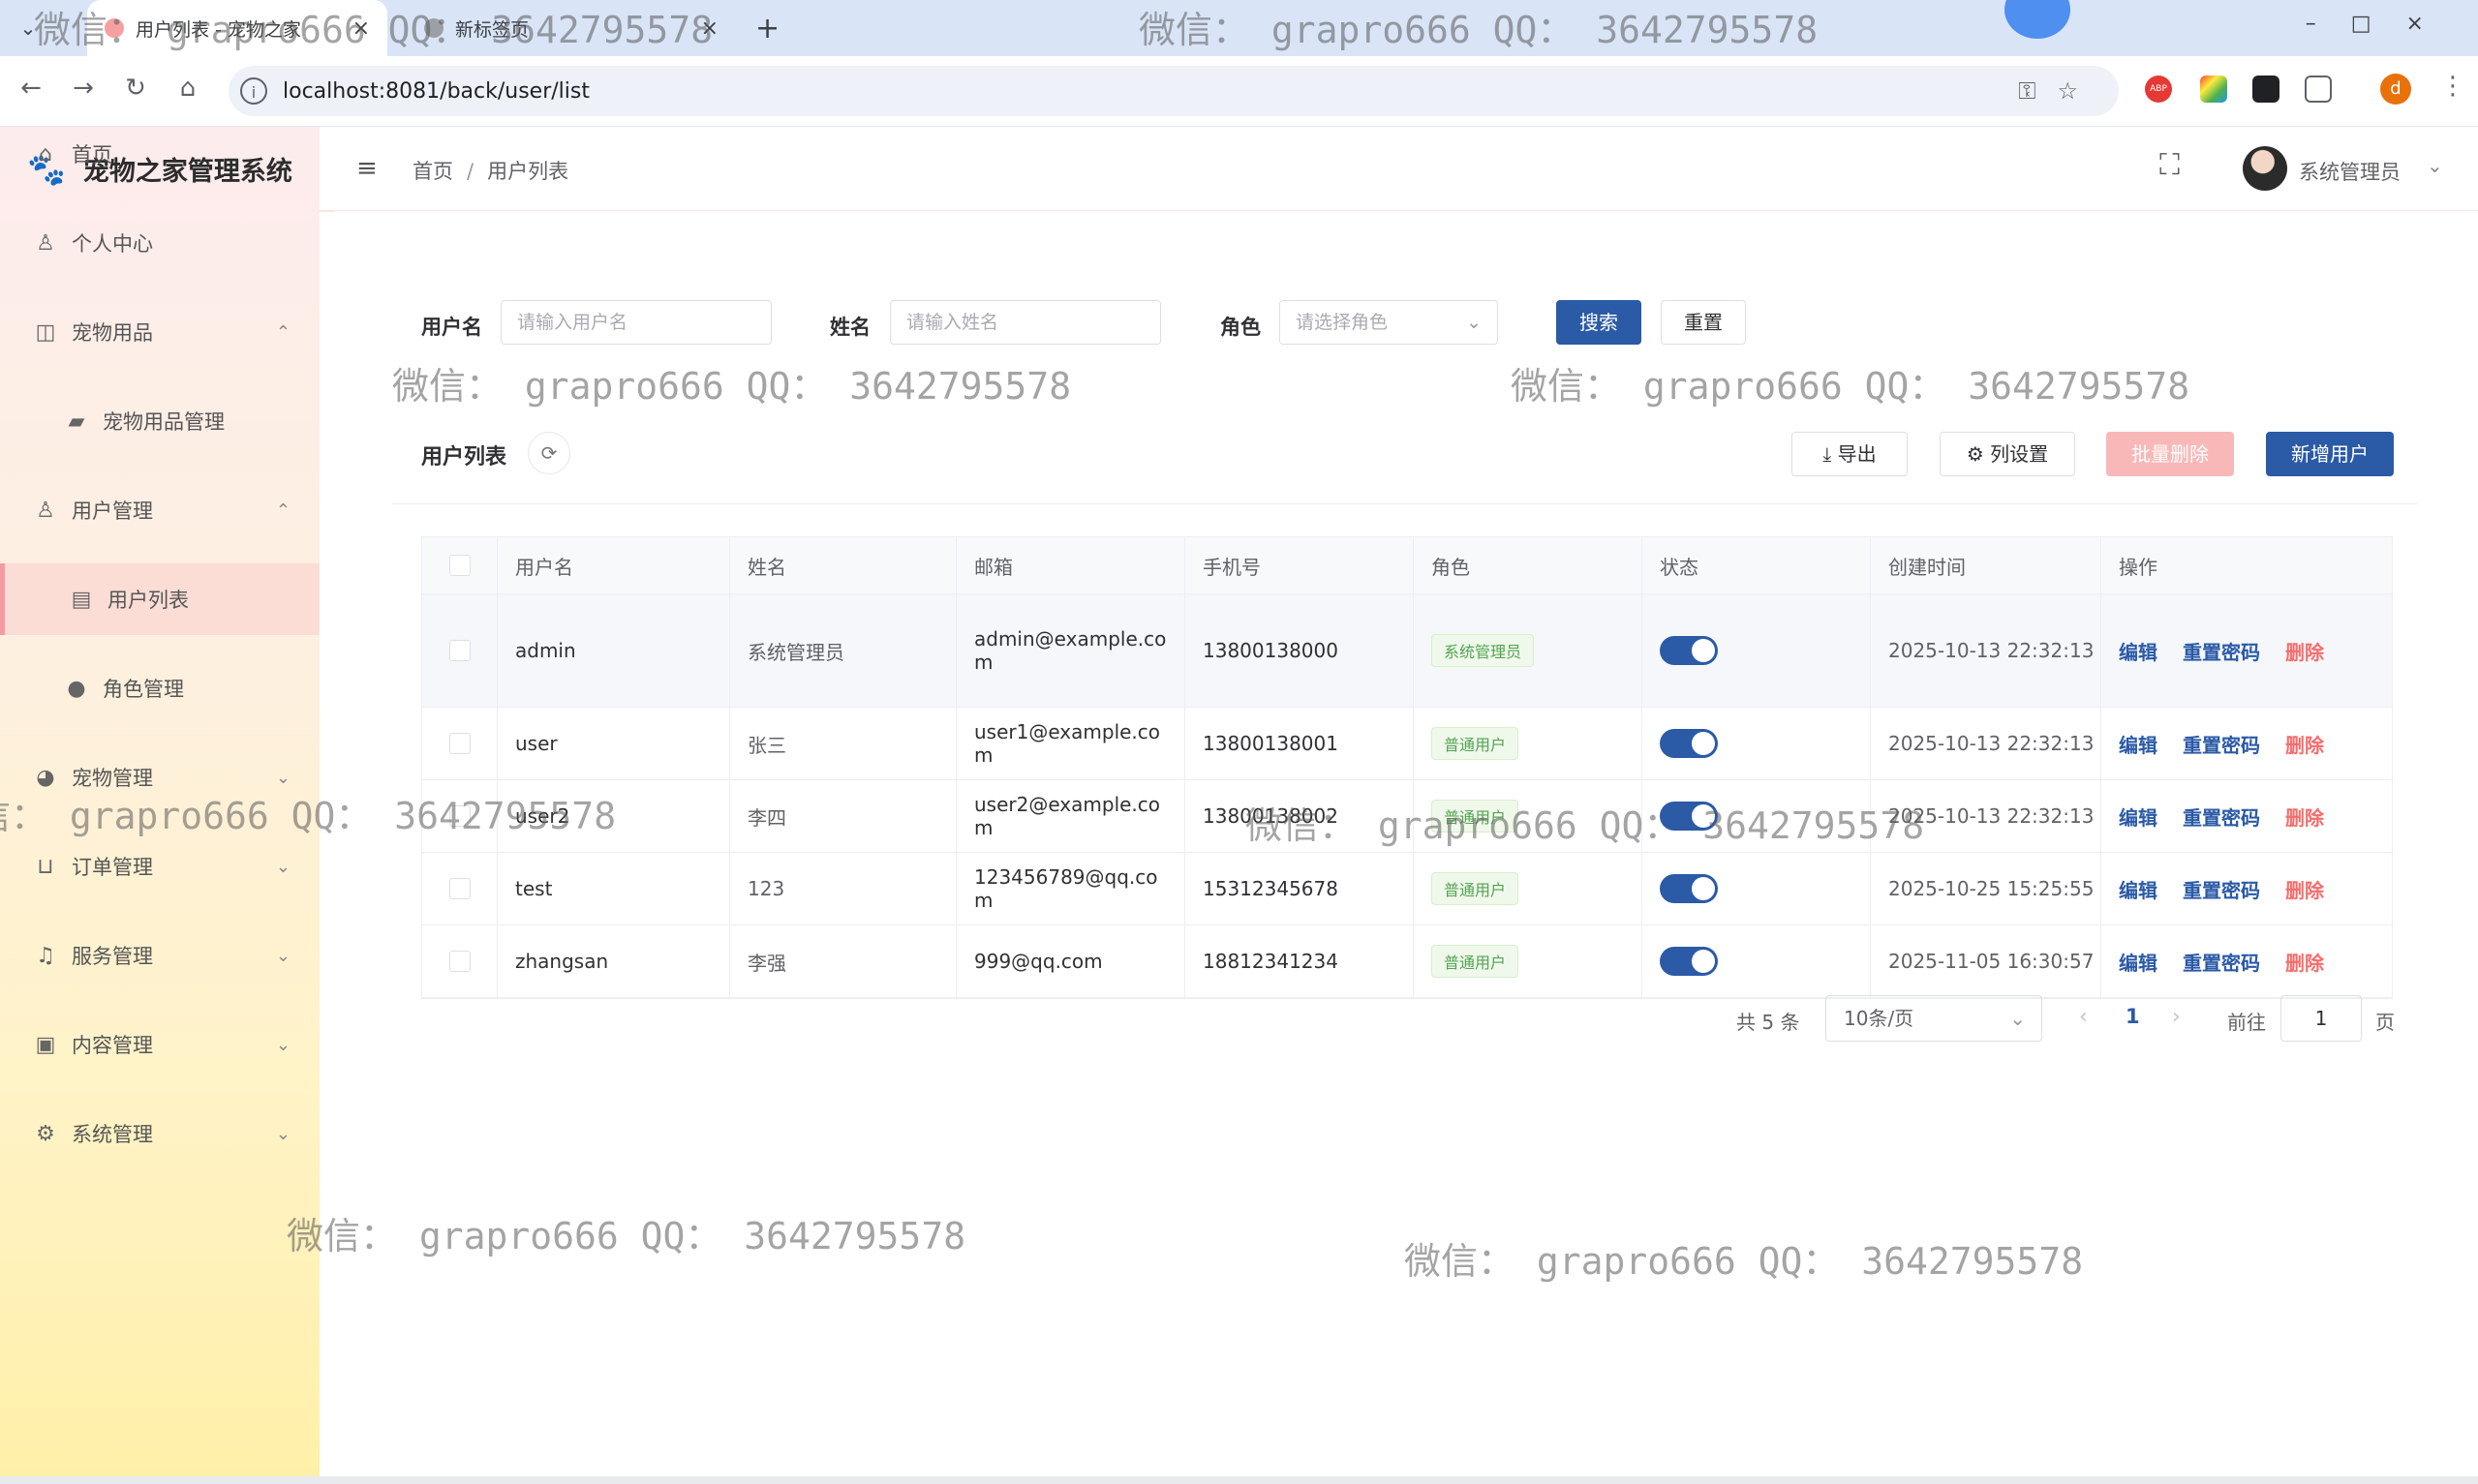 Image resolution: width=2478 pixels, height=1484 pixels. What do you see at coordinates (2330, 454) in the screenshot?
I see `add-user-button: 新增用户` at bounding box center [2330, 454].